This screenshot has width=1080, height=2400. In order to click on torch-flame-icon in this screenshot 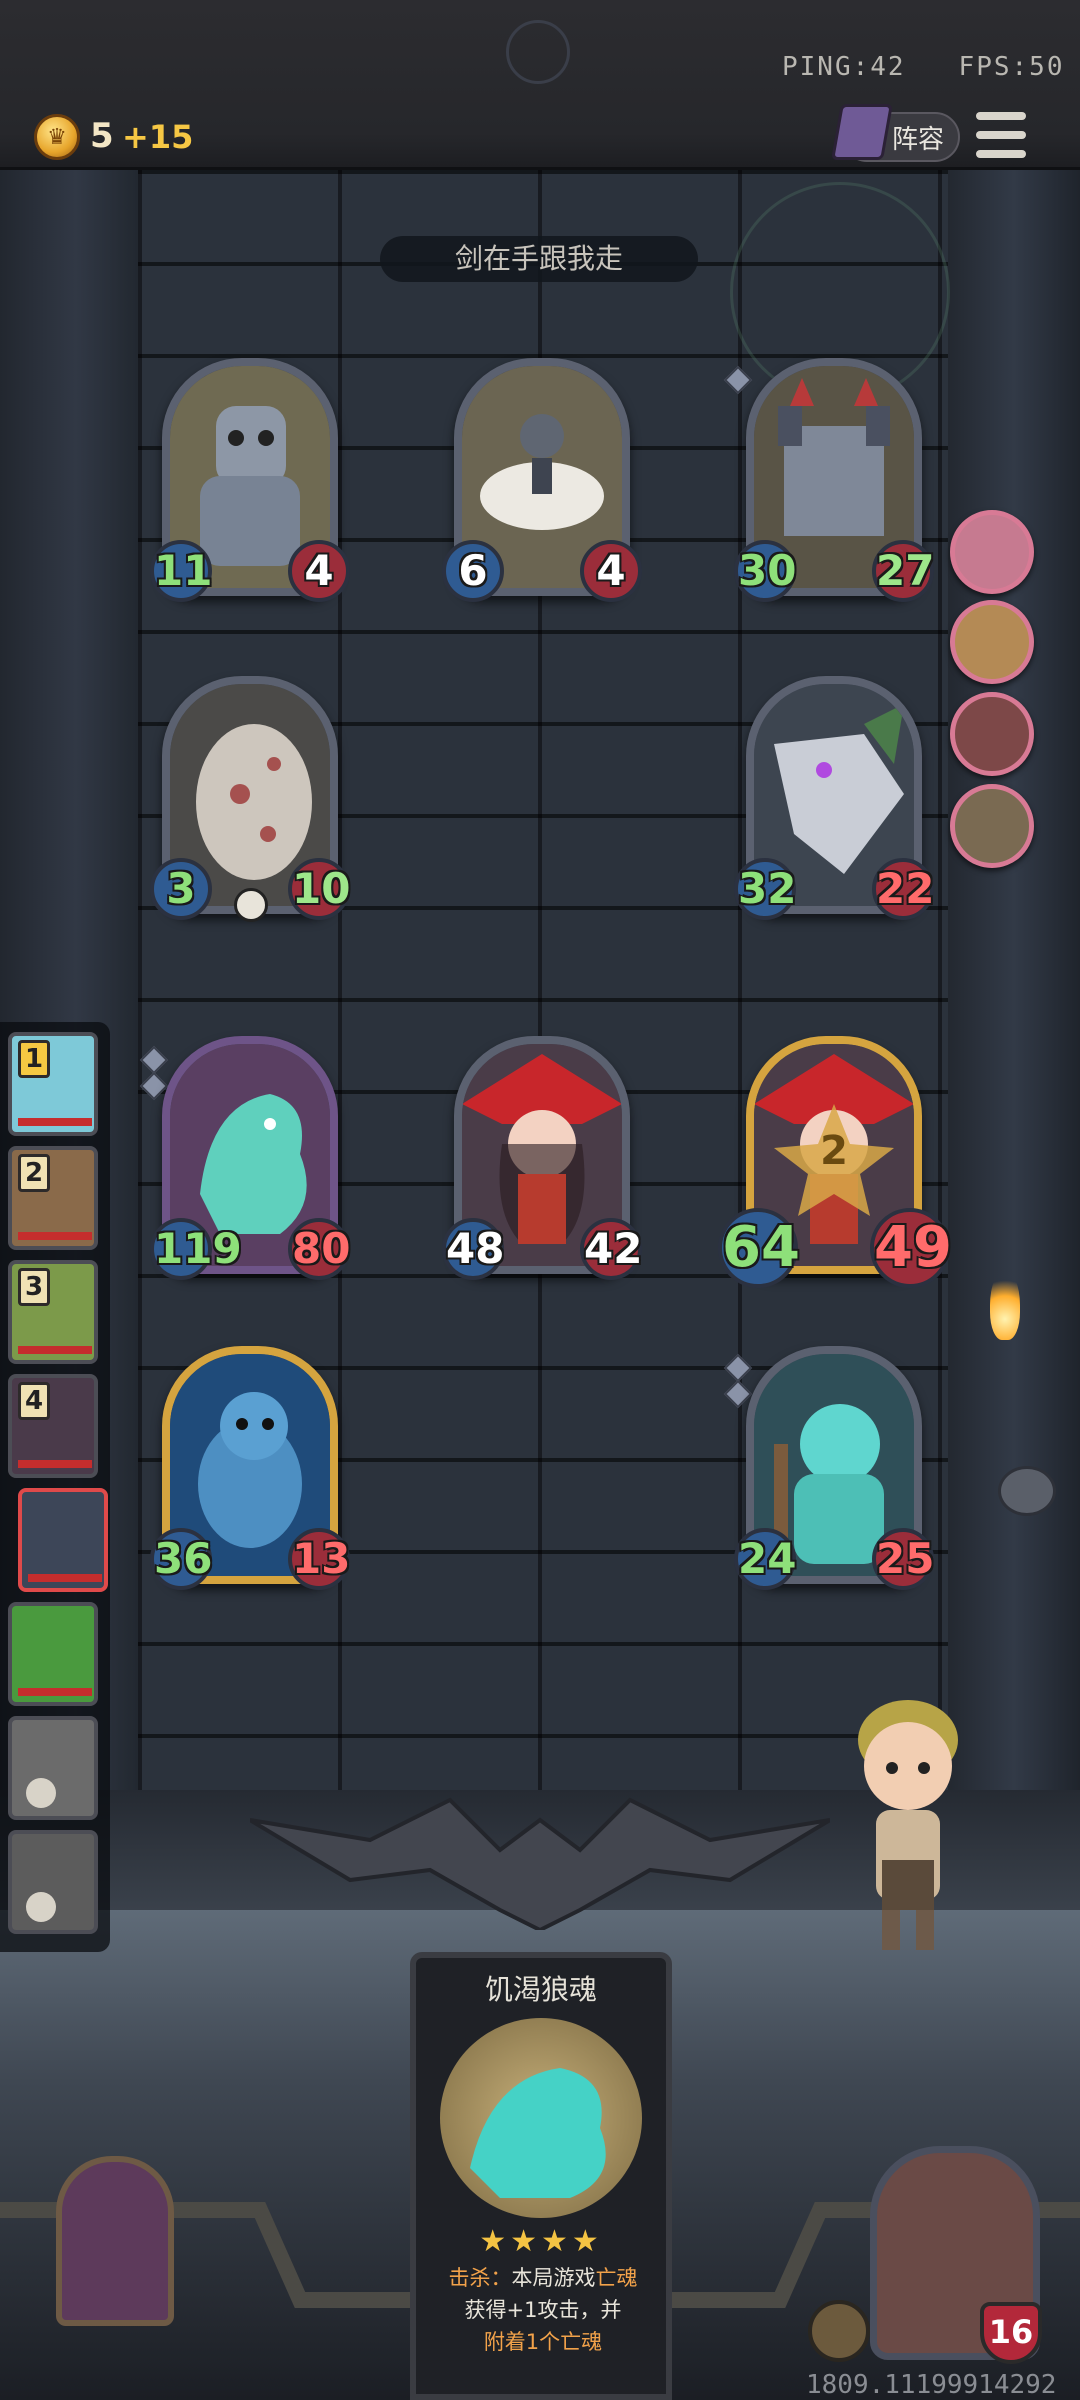, I will do `click(1005, 1305)`.